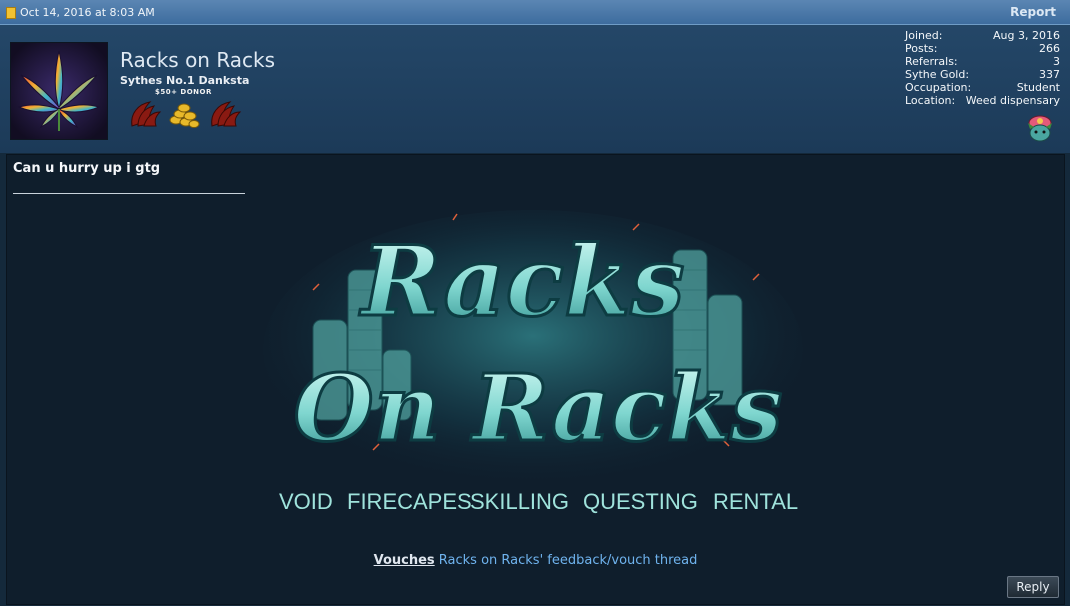 The height and width of the screenshot is (606, 1070). What do you see at coordinates (982, 35) in the screenshot?
I see `stat-joined: Joined: Aug 3, 2016` at bounding box center [982, 35].